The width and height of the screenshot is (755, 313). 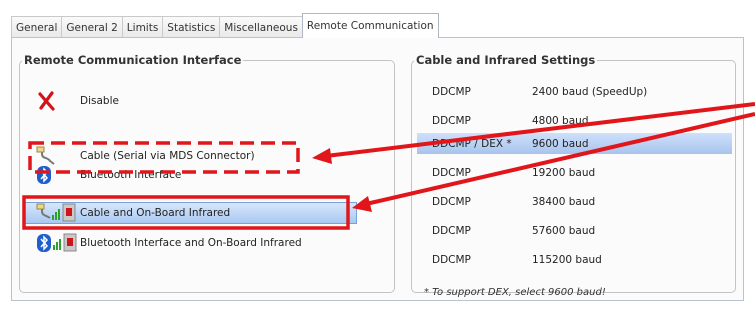 I want to click on tab-remote-communication: Remote Communication, so click(x=370, y=25).